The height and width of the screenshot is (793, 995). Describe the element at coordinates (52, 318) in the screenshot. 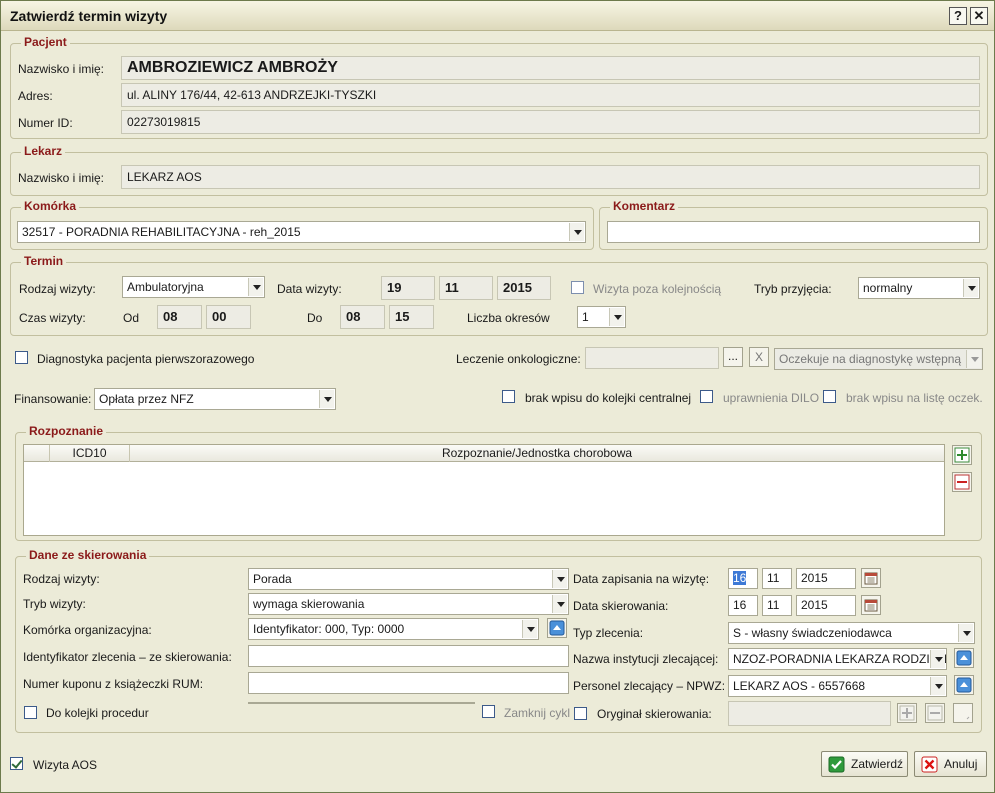

I see `visit-time-label: Czas wizyty:` at that location.